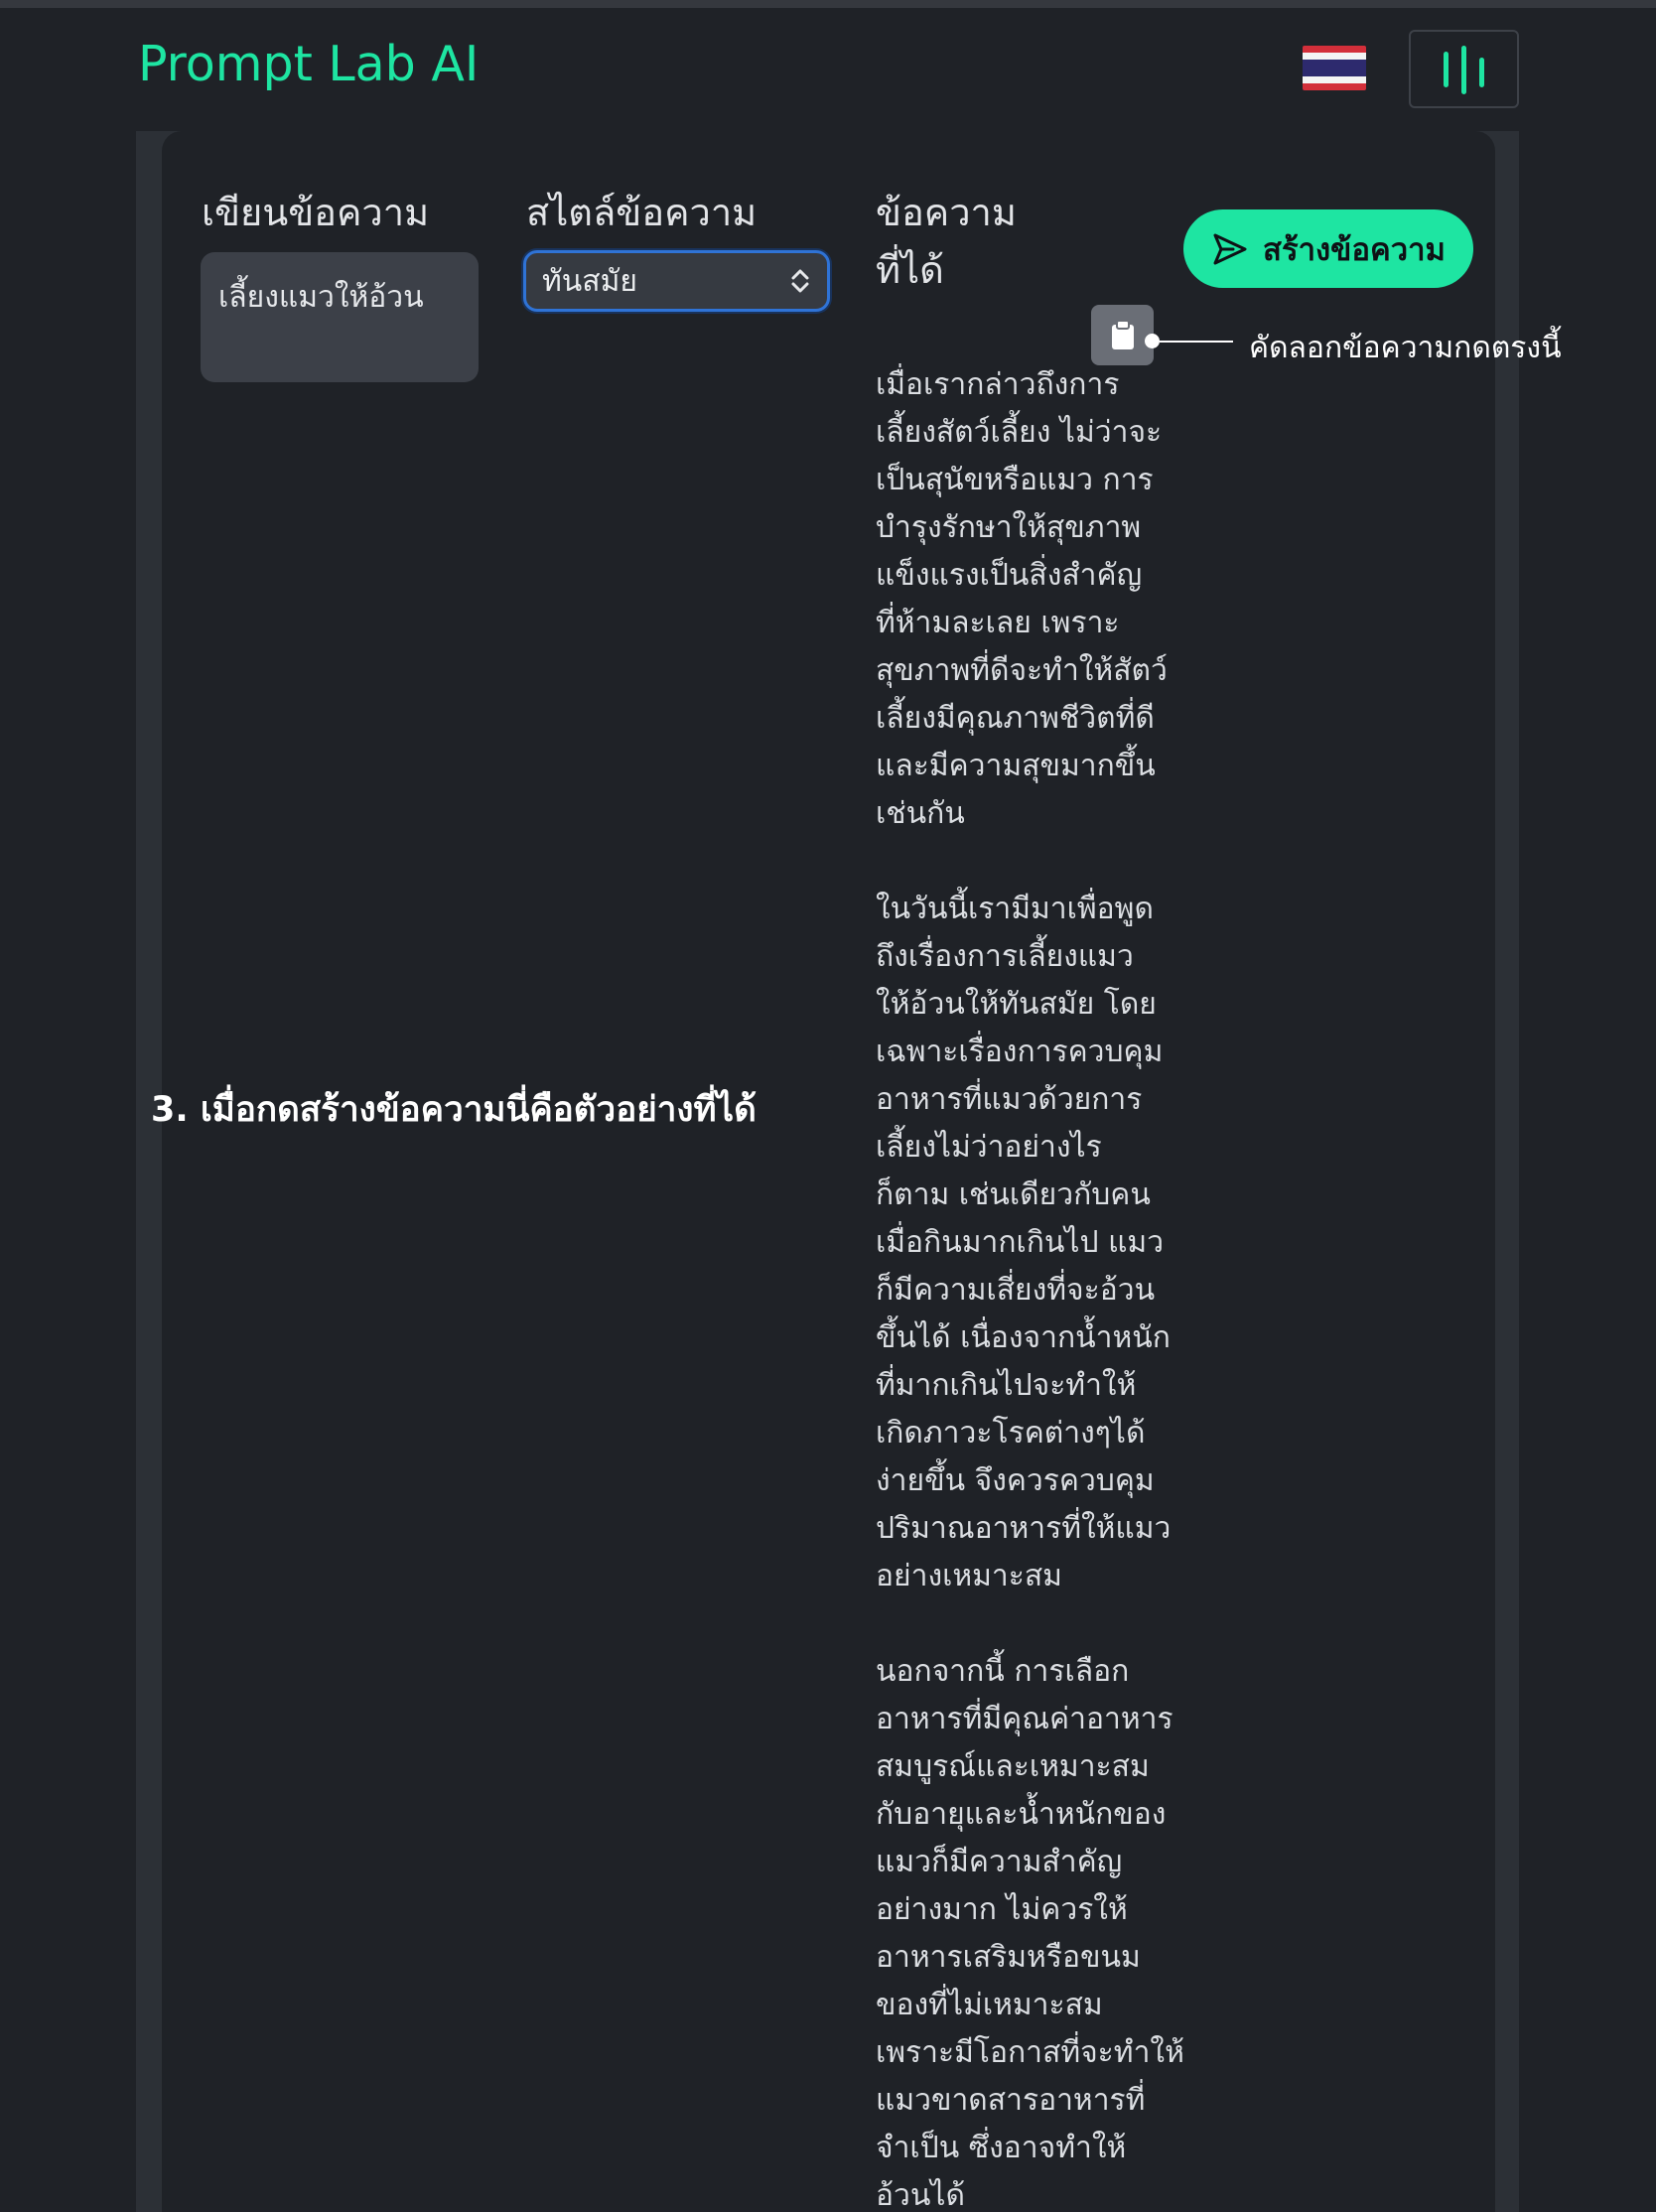 The width and height of the screenshot is (1656, 2212). I want to click on generate-button-label: สร้างข้อความ, so click(1355, 249).